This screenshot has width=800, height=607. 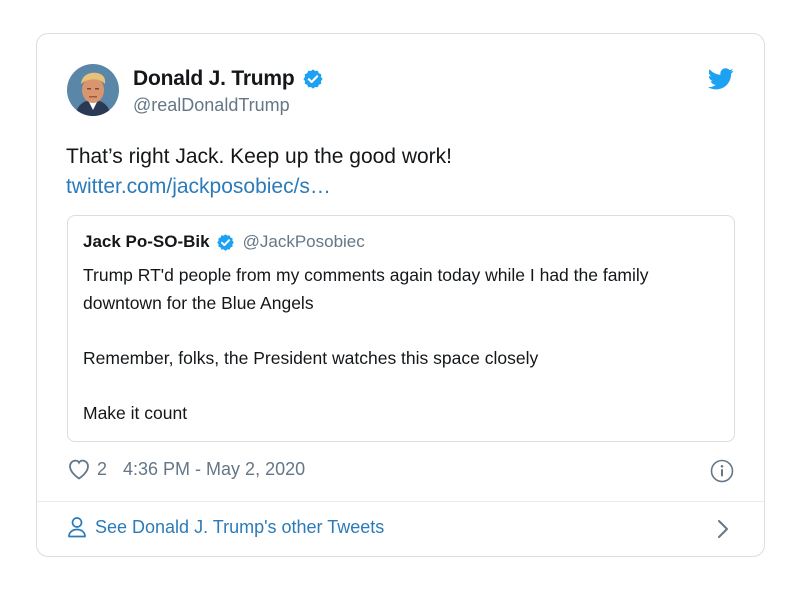 I want to click on quoted-author-name: Jack Po-SO-Bik, so click(x=146, y=241).